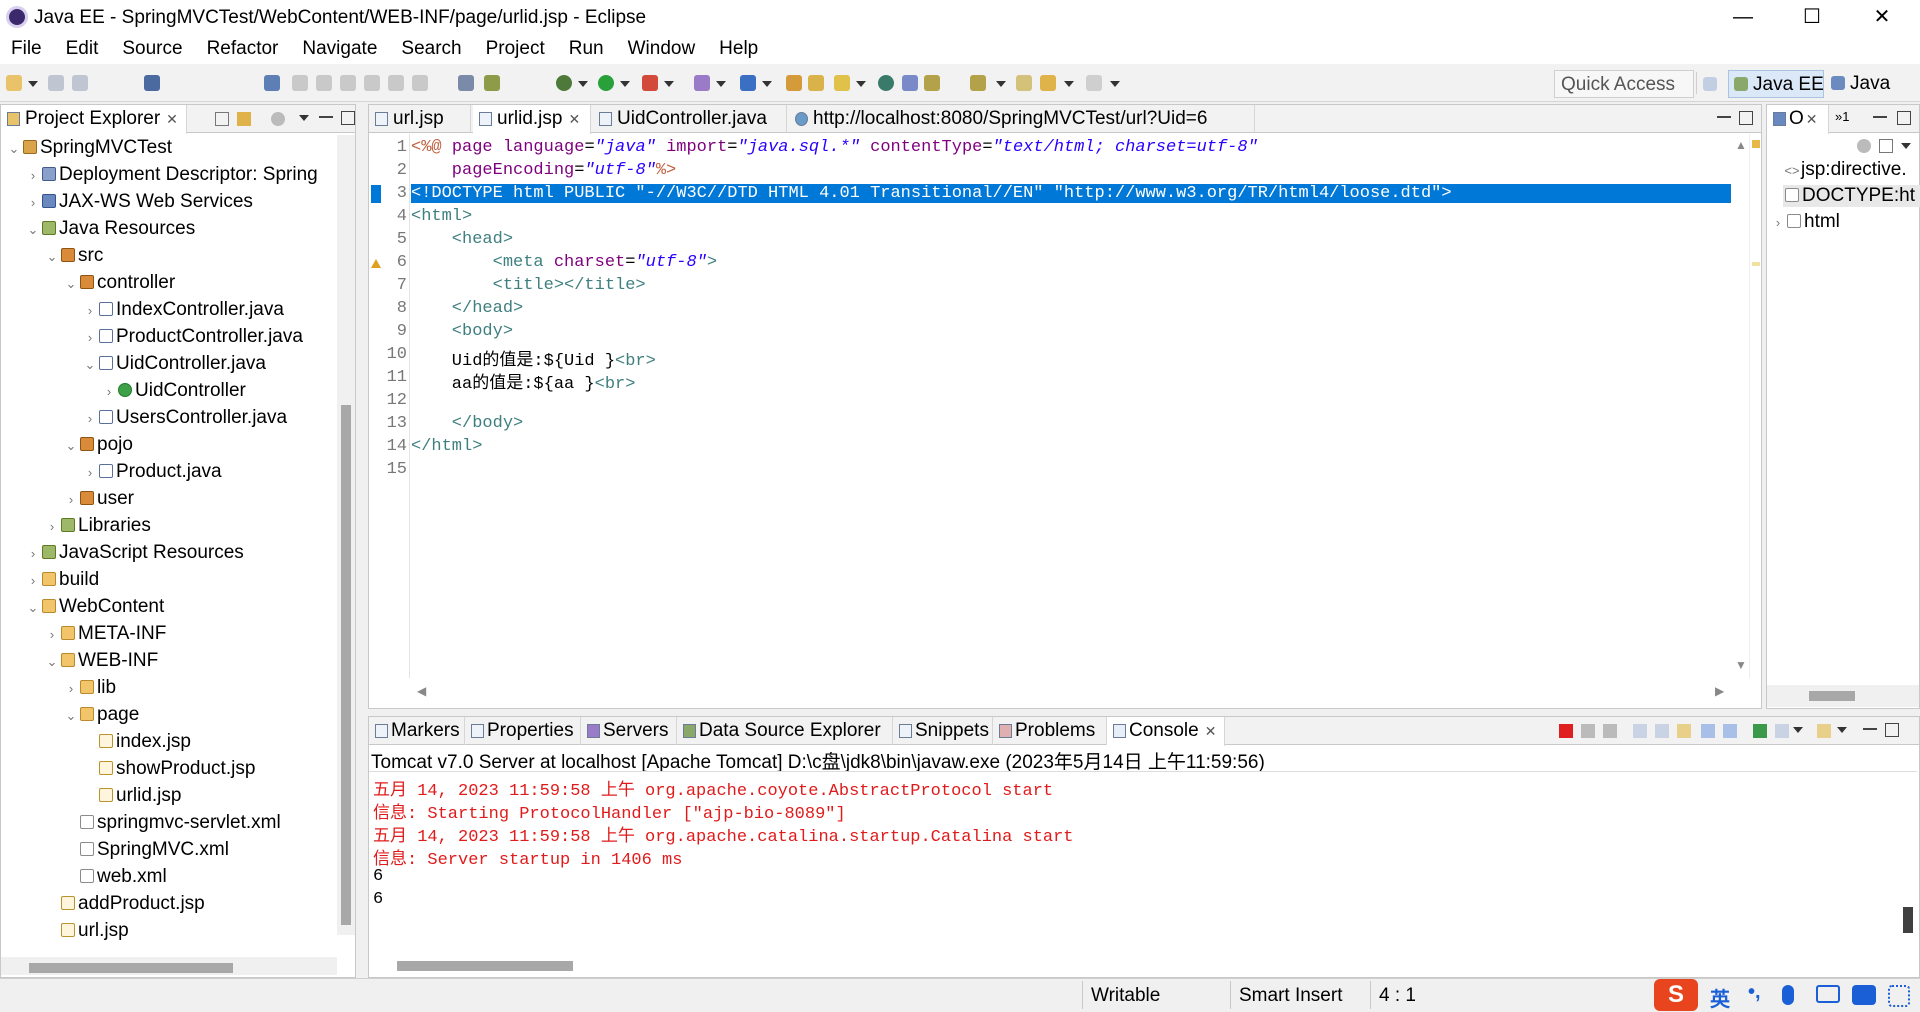  Describe the element at coordinates (152, 472) in the screenshot. I see `tree-item: › Product.java` at that location.